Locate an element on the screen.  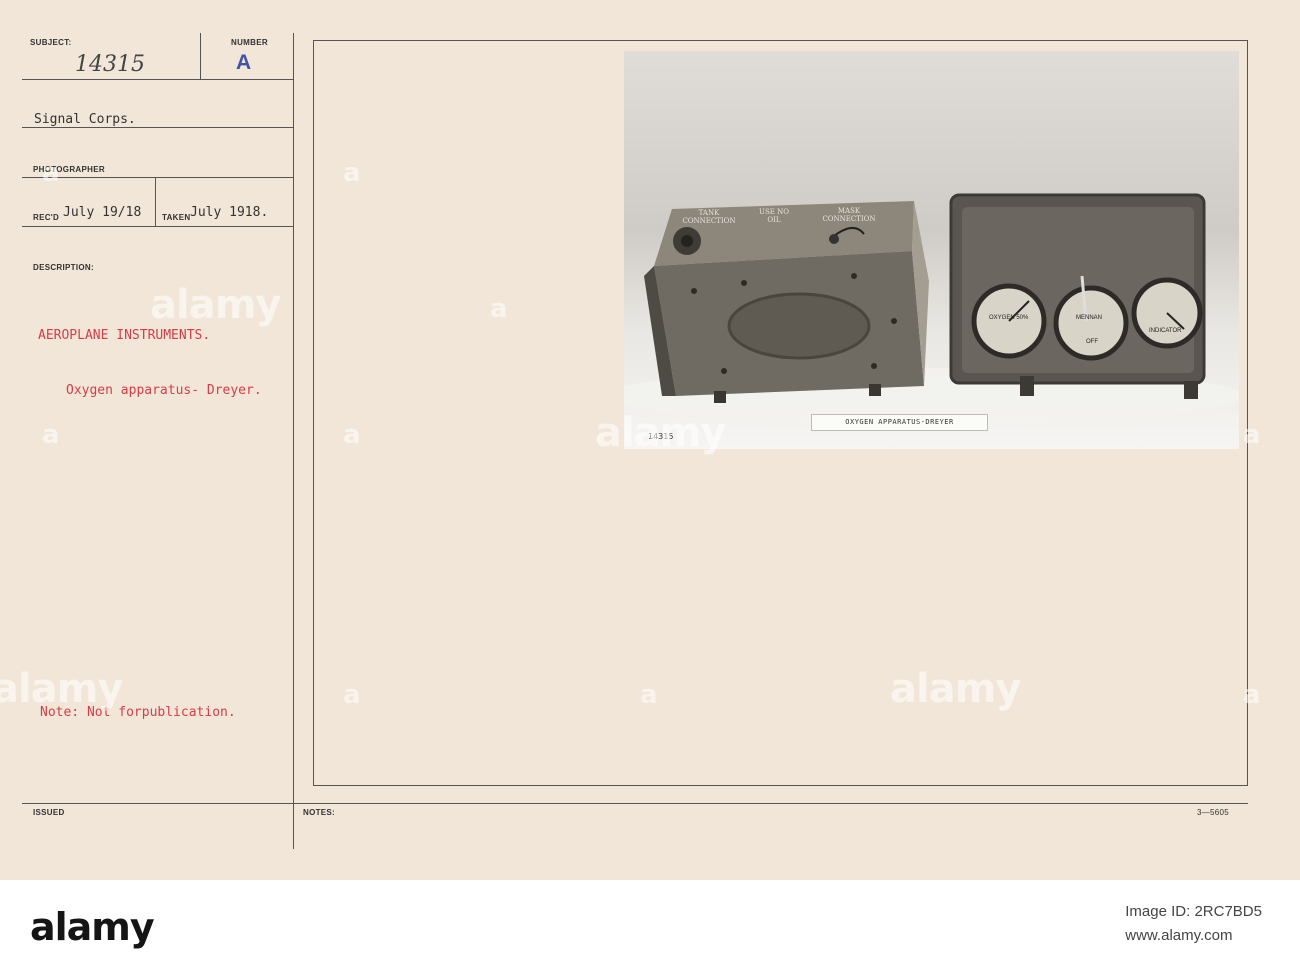
gauge-center-off: OFF is located at coordinates (1092, 342).